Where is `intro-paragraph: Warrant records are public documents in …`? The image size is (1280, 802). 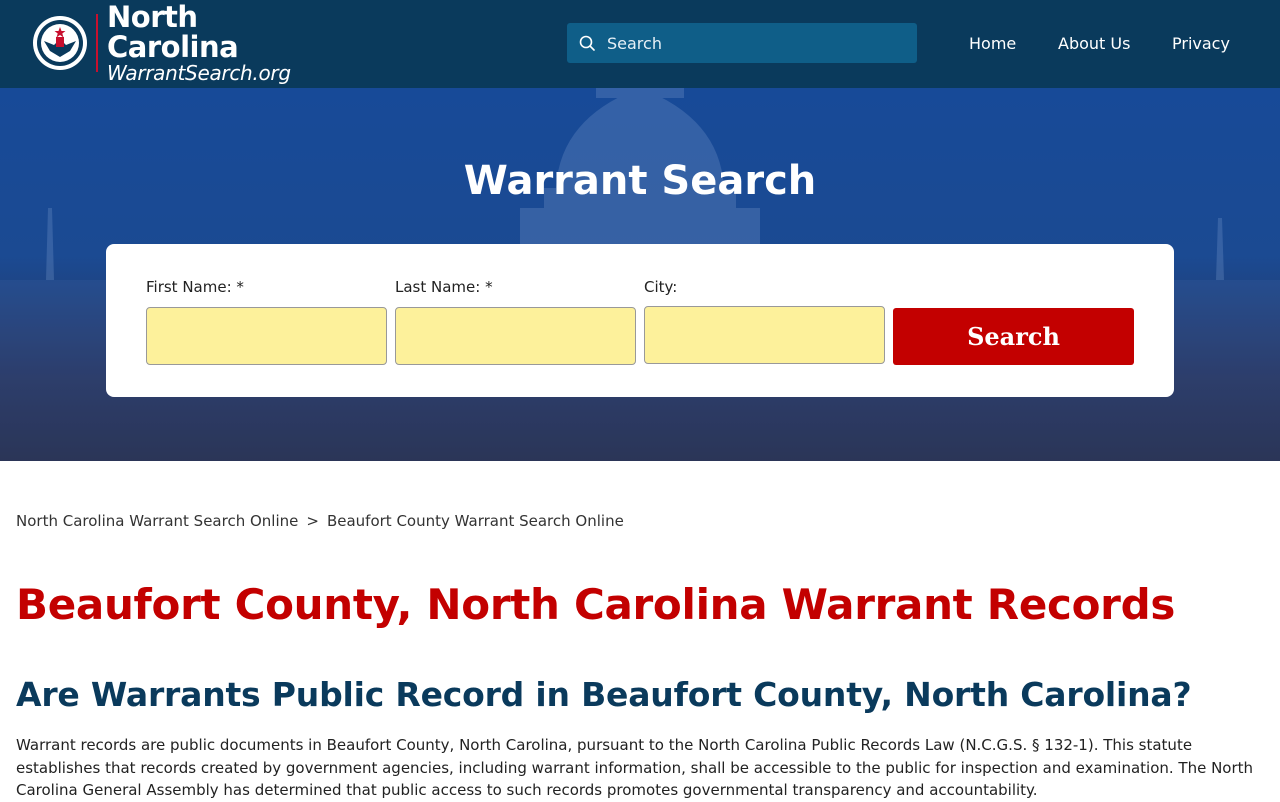
intro-paragraph: Warrant records are public documents in … is located at coordinates (635, 767).